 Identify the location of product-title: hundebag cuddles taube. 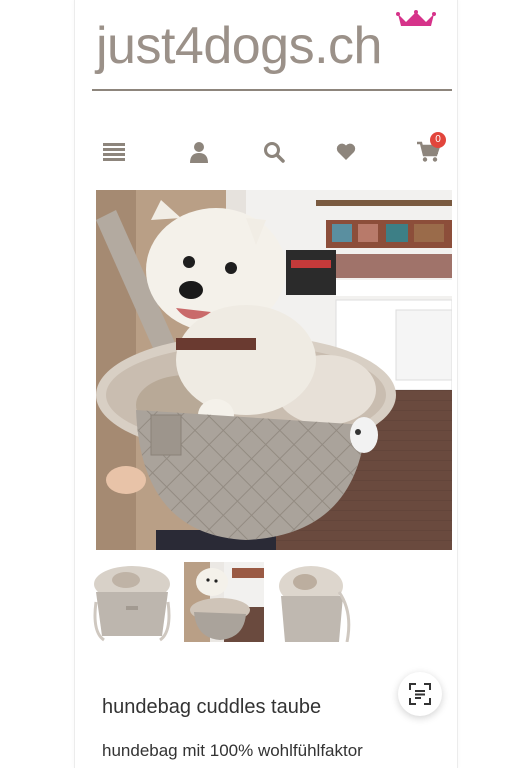
(212, 707).